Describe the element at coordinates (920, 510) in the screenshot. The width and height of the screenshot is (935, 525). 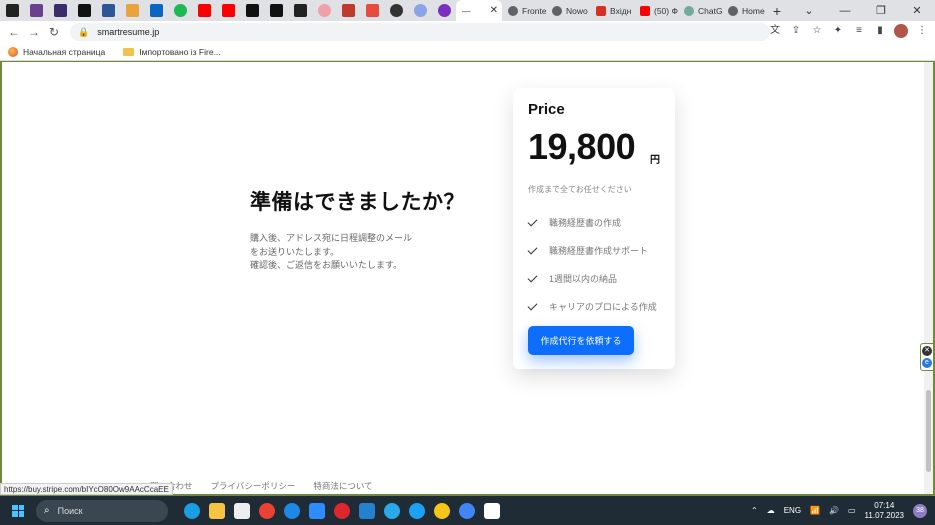
I see `notification-badge: 38` at that location.